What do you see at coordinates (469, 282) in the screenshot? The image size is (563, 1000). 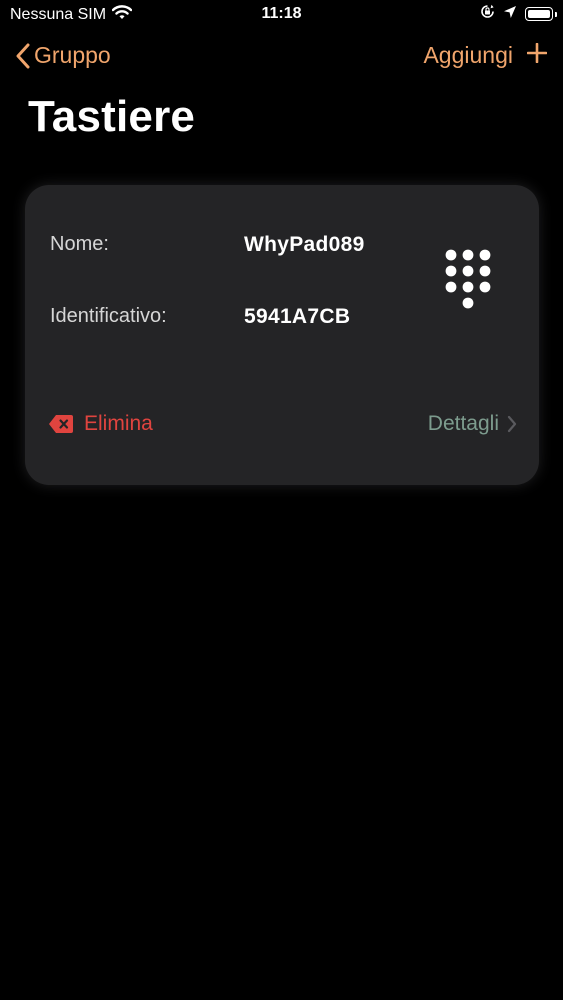 I see `keypad-icon` at bounding box center [469, 282].